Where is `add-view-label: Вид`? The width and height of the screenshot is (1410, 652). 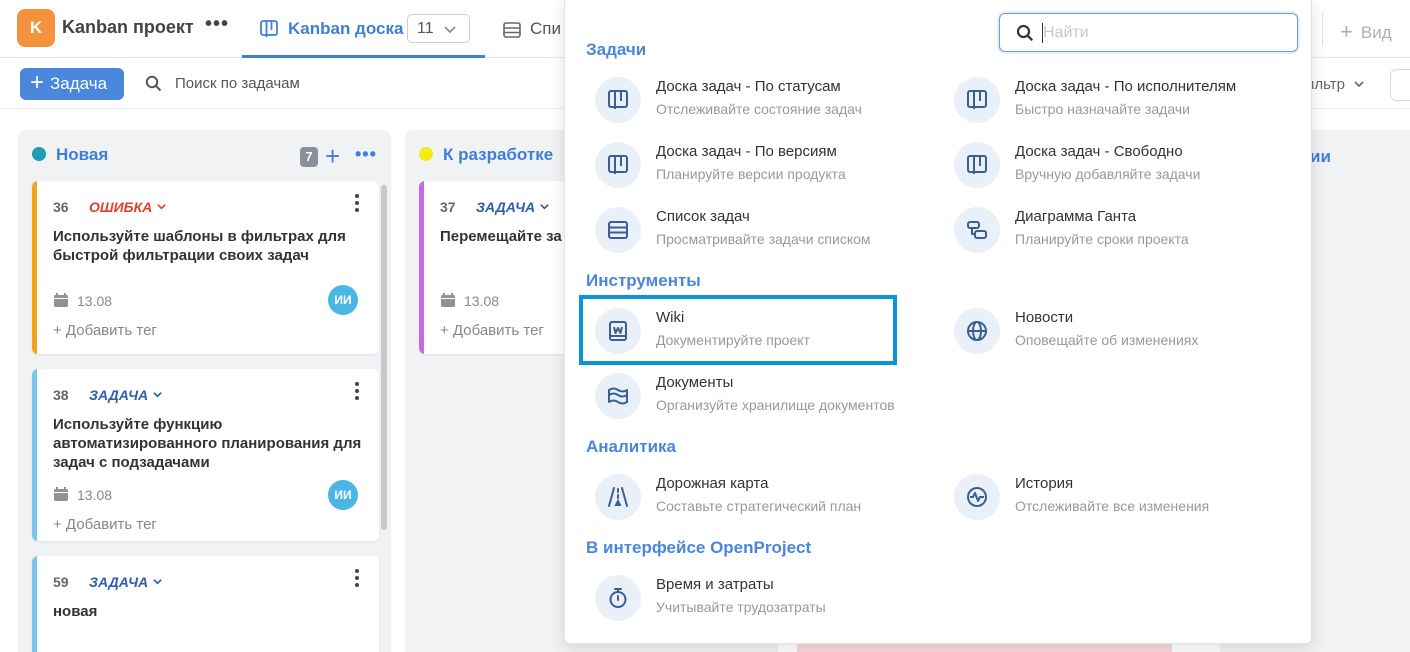 add-view-label: Вид is located at coordinates (1376, 32).